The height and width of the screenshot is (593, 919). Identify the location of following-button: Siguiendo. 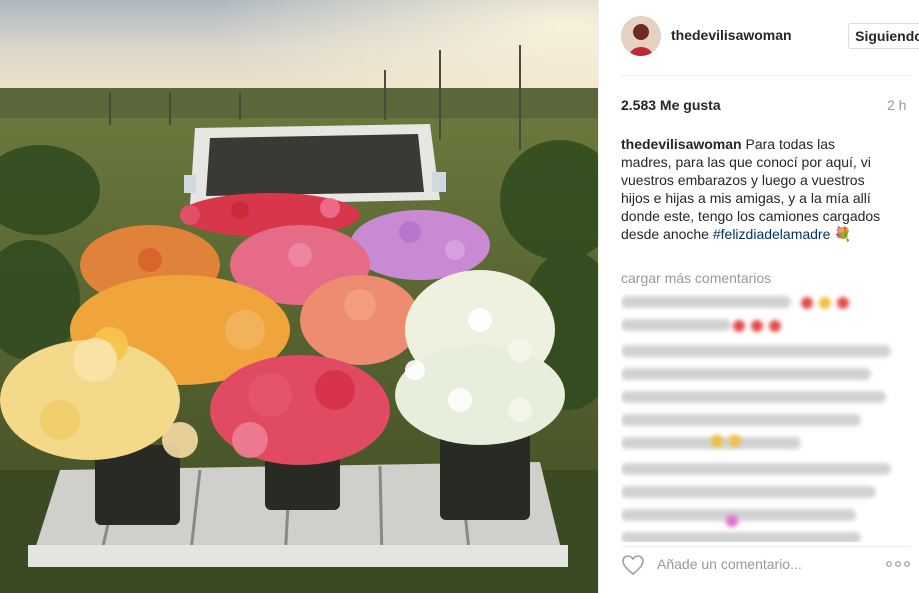
(883, 36).